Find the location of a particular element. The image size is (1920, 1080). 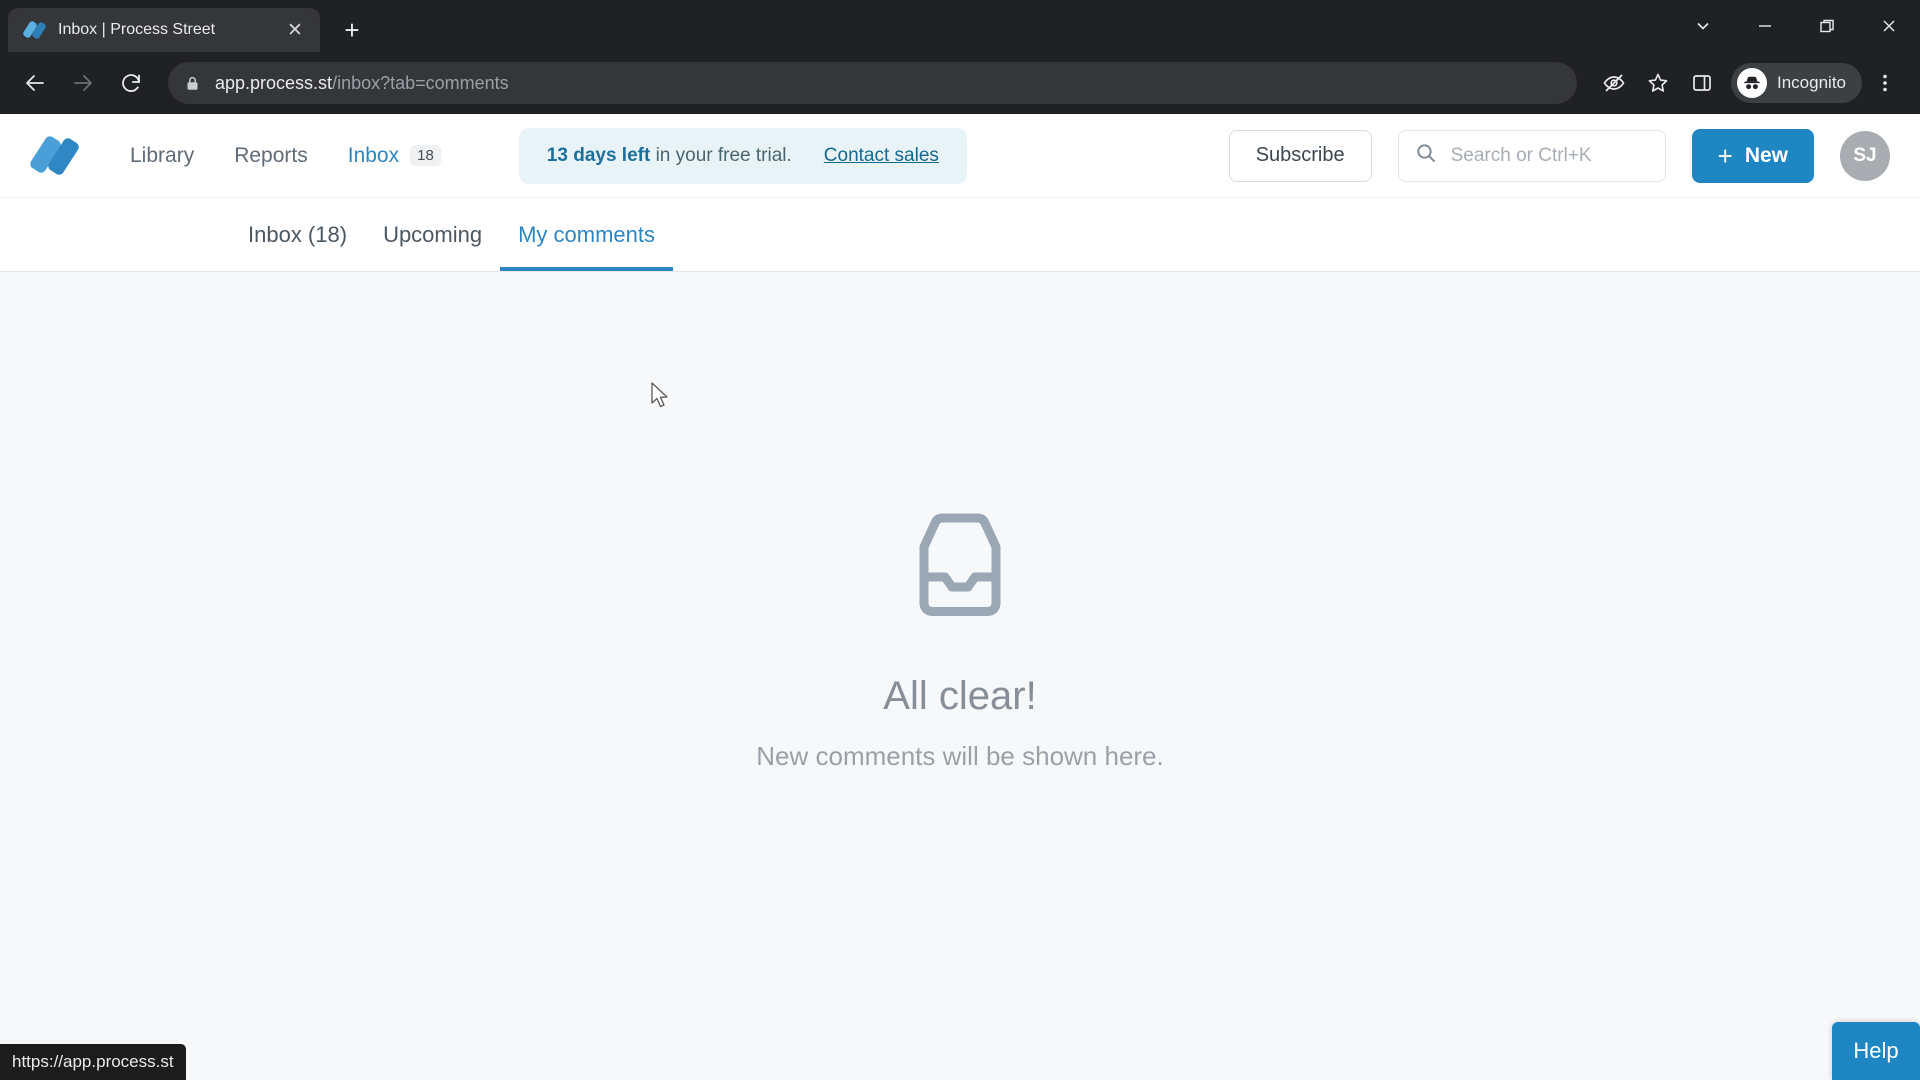

new-button: + New is located at coordinates (1752, 155).